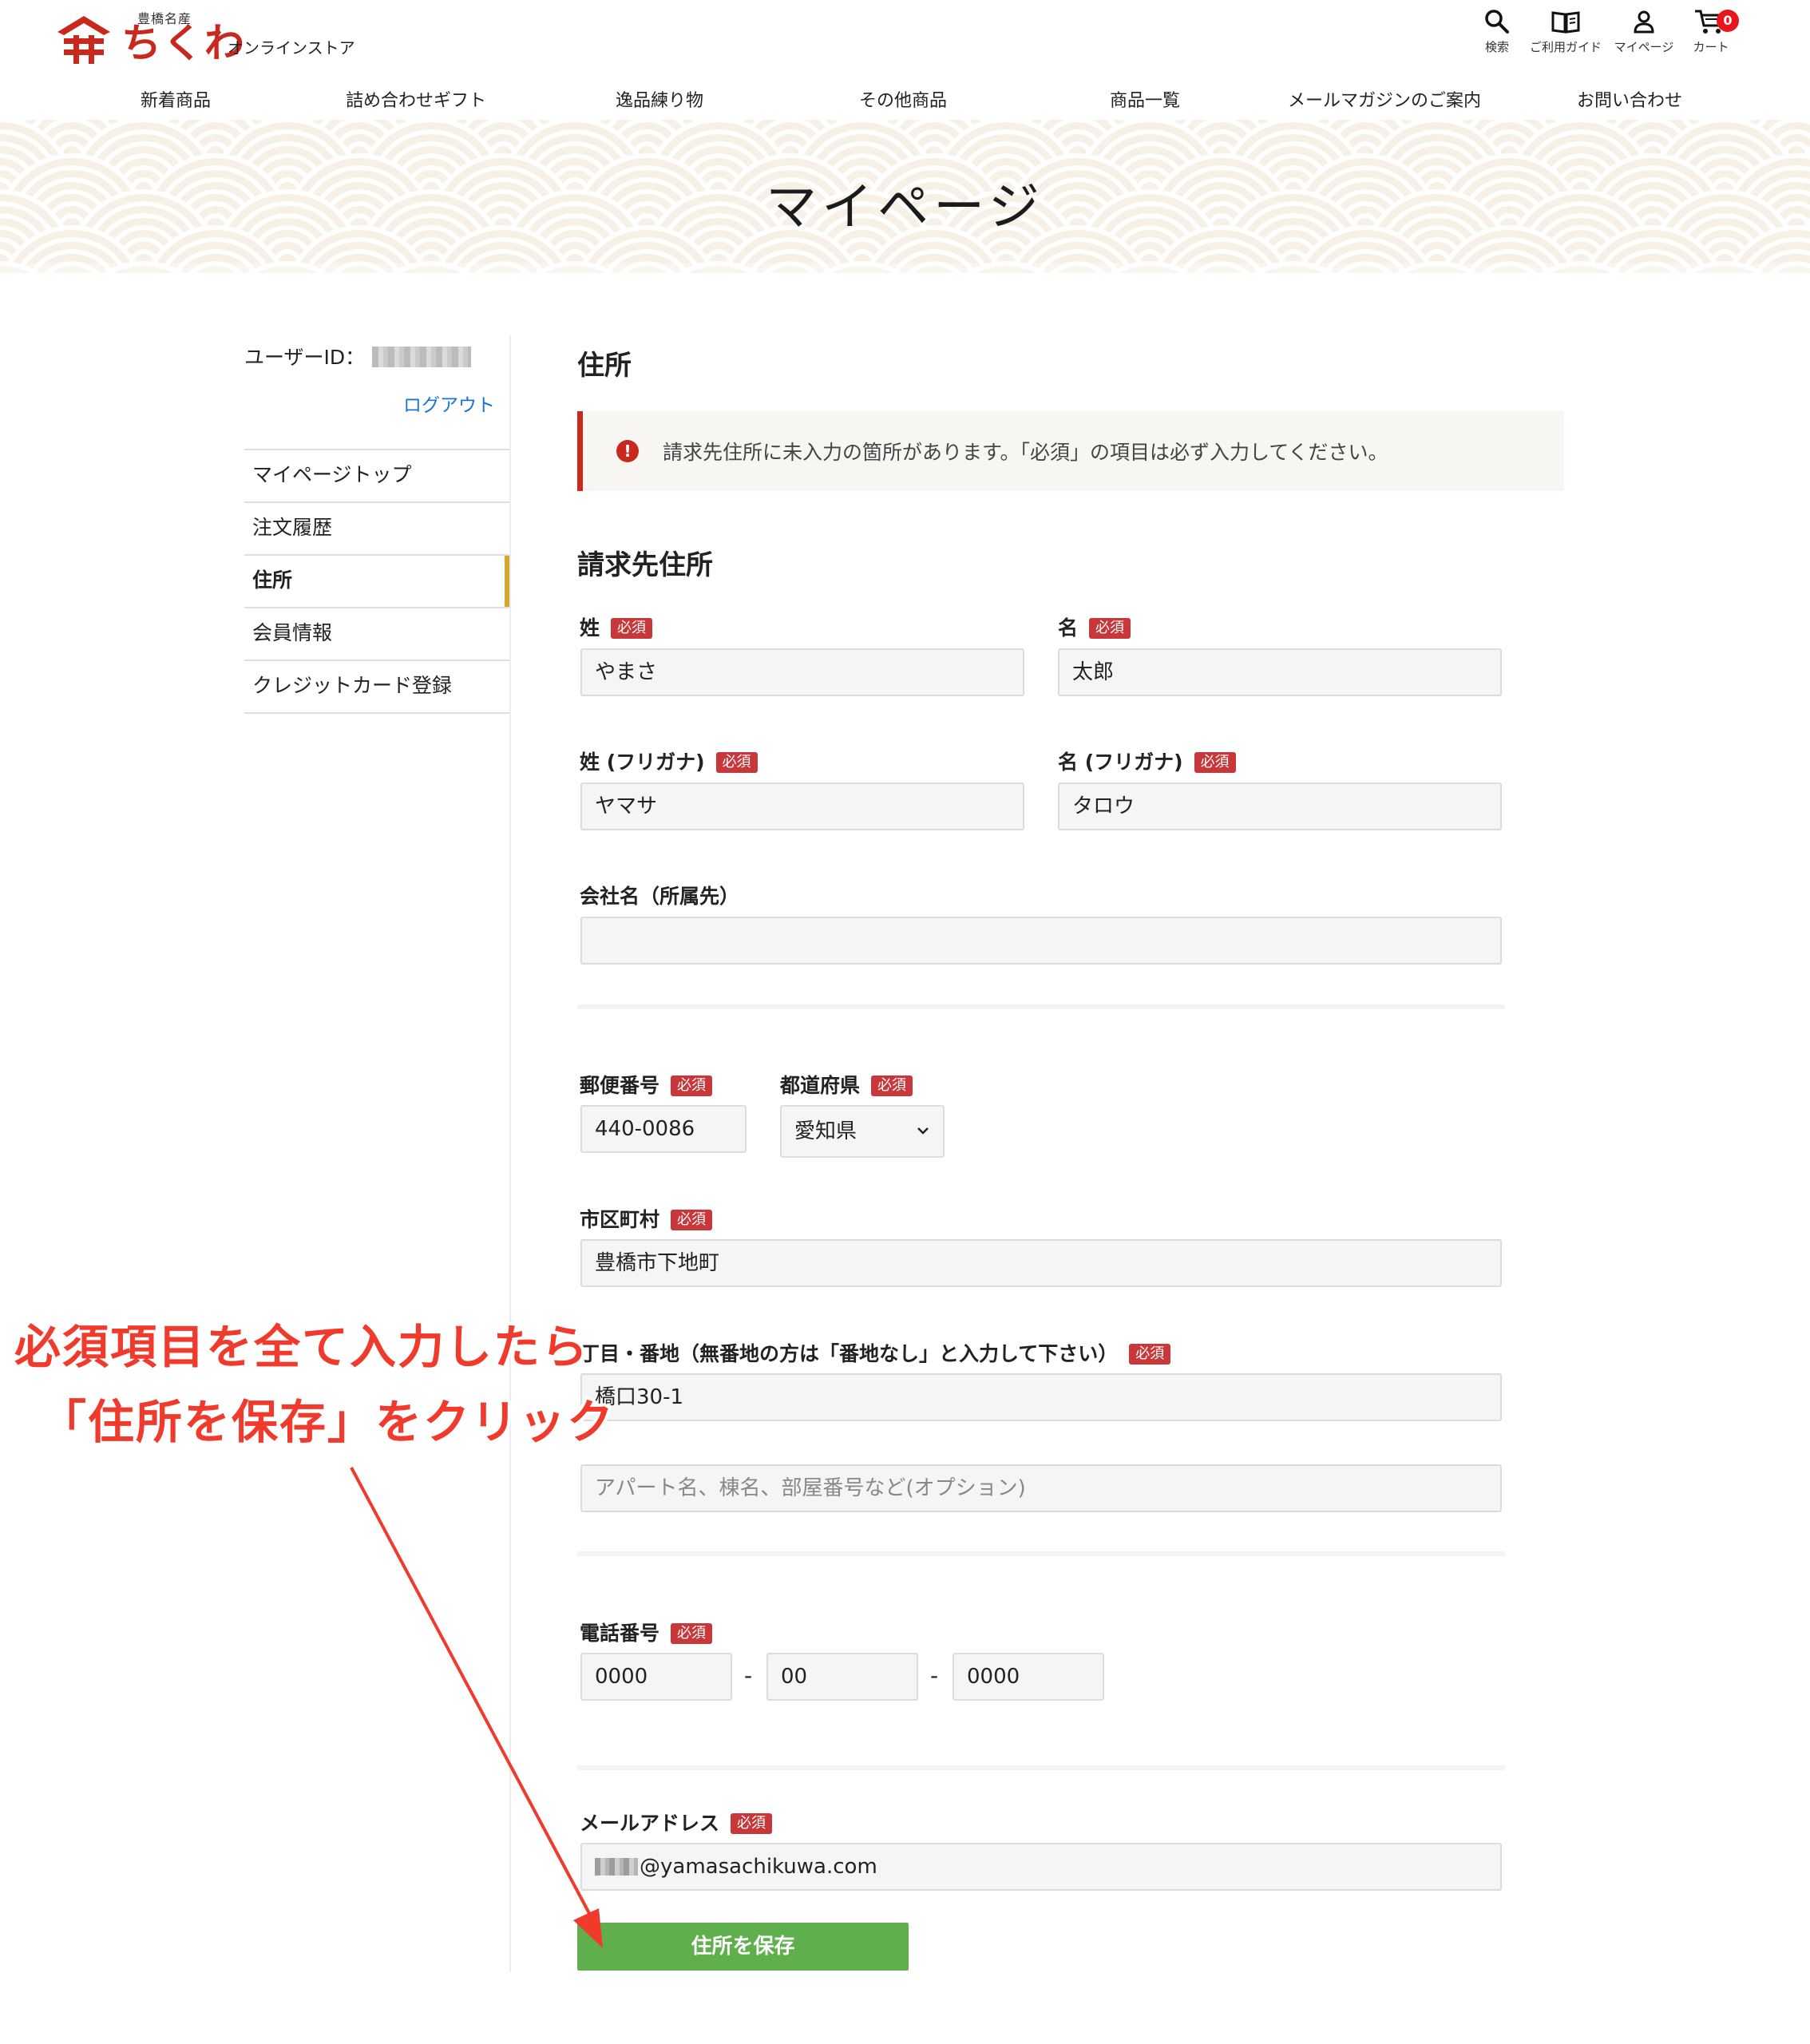 The height and width of the screenshot is (2044, 1810). Describe the element at coordinates (656, 1677) in the screenshot. I see `phone-input-1: 0000` at that location.